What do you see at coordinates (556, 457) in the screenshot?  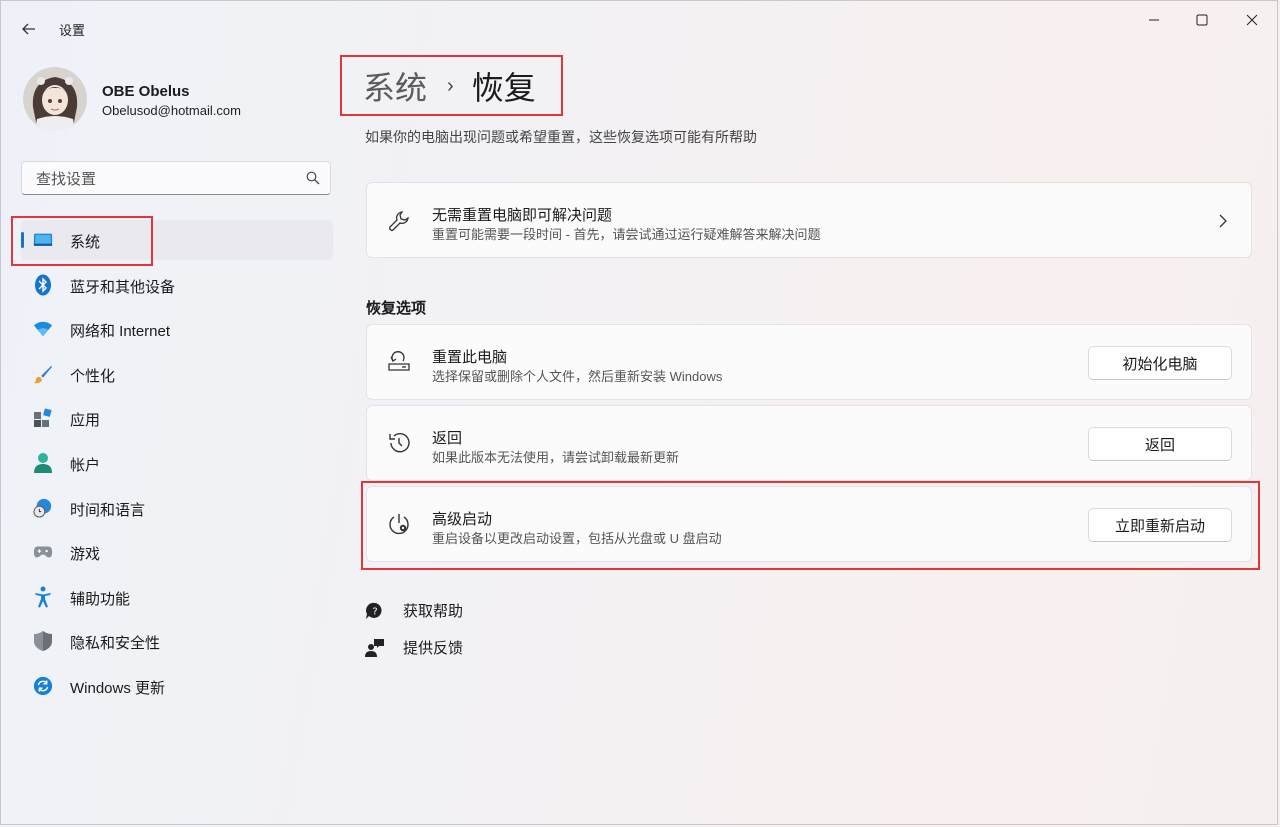 I see `card-subtitle: 如果此版本无法使用，请尝试卸载最新更新` at bounding box center [556, 457].